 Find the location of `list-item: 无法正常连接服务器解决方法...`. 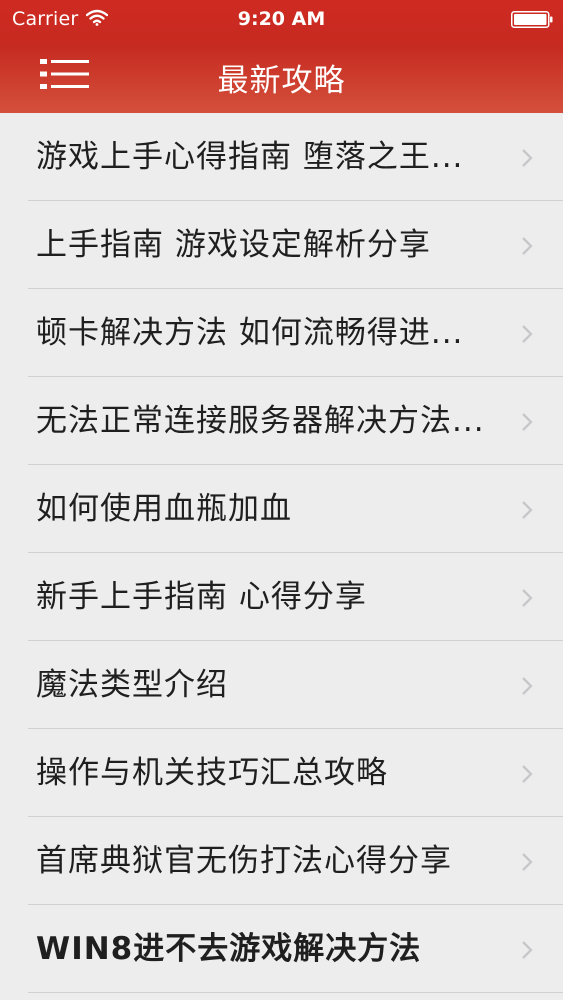

list-item: 无法正常连接服务器解决方法... is located at coordinates (281, 421).